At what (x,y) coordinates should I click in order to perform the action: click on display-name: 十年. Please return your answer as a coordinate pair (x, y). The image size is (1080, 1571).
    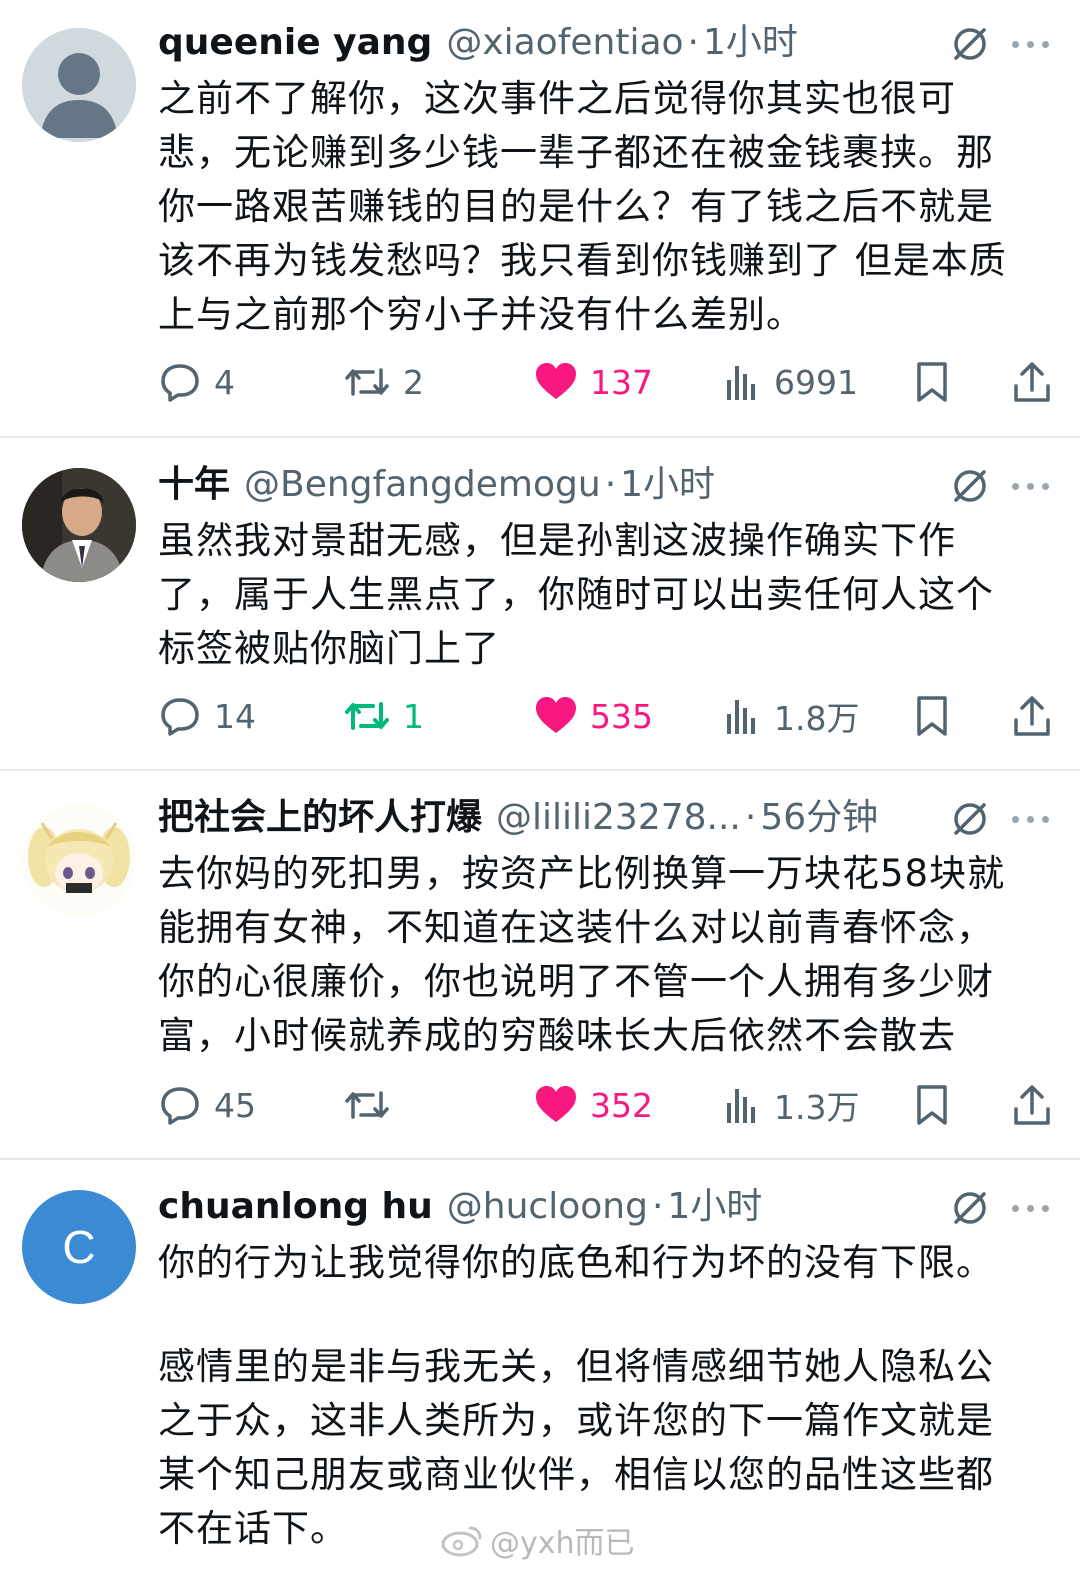
    Looking at the image, I should click on (194, 485).